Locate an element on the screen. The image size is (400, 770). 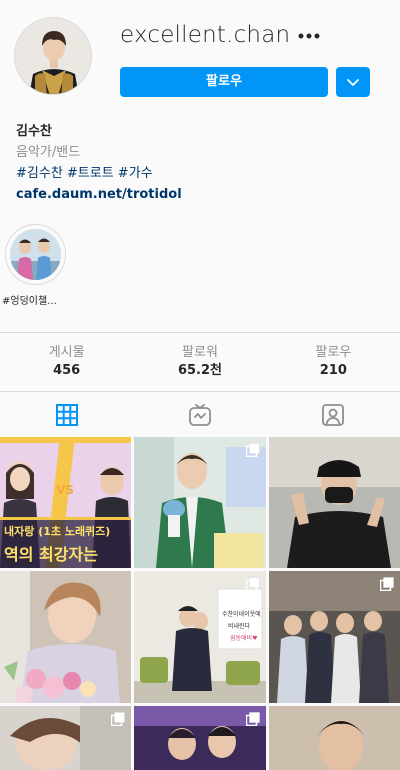
profile-category: 음악가/밴드 is located at coordinates (48, 152).